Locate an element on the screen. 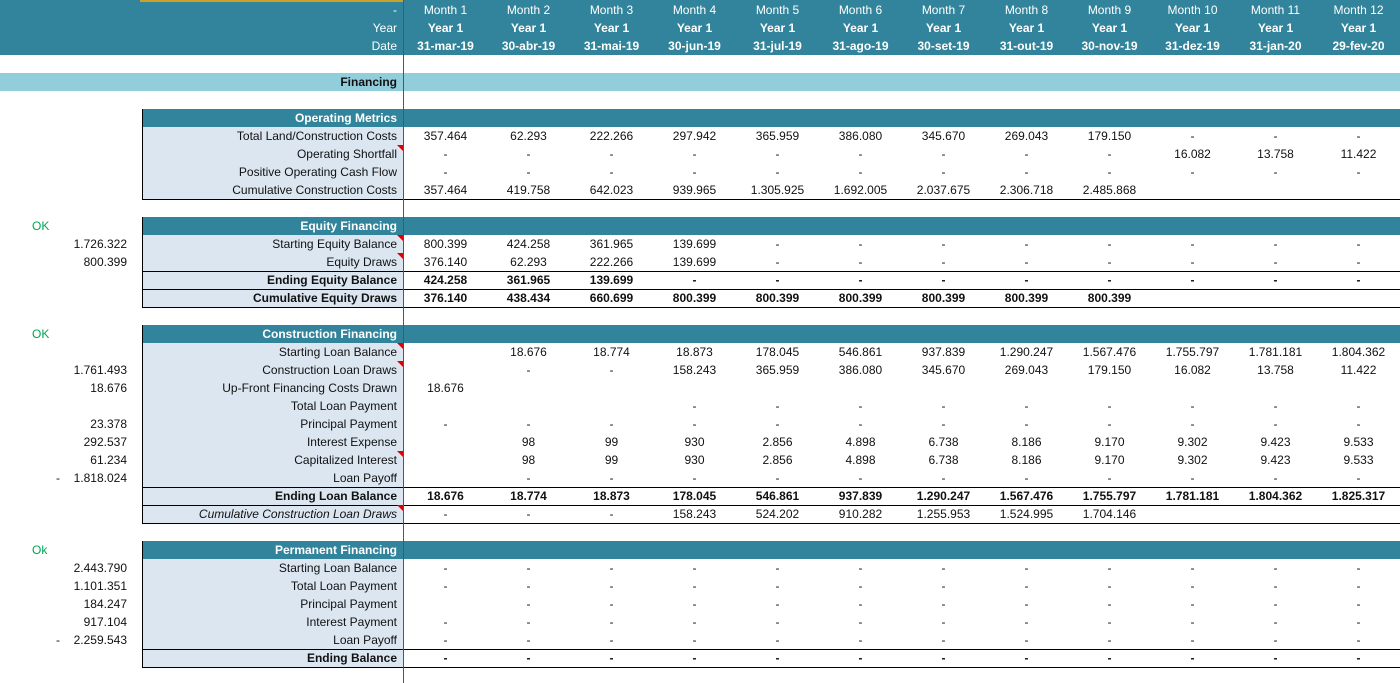 The image size is (1400, 683). value-cell: 9.423 is located at coordinates (1275, 442).